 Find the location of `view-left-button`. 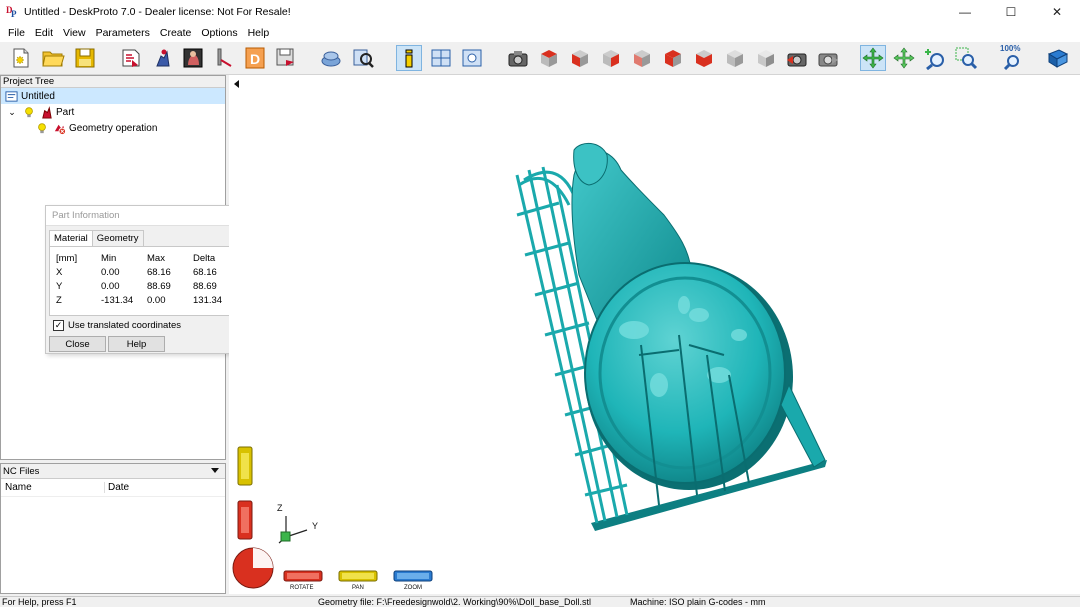

view-left-button is located at coordinates (673, 58).